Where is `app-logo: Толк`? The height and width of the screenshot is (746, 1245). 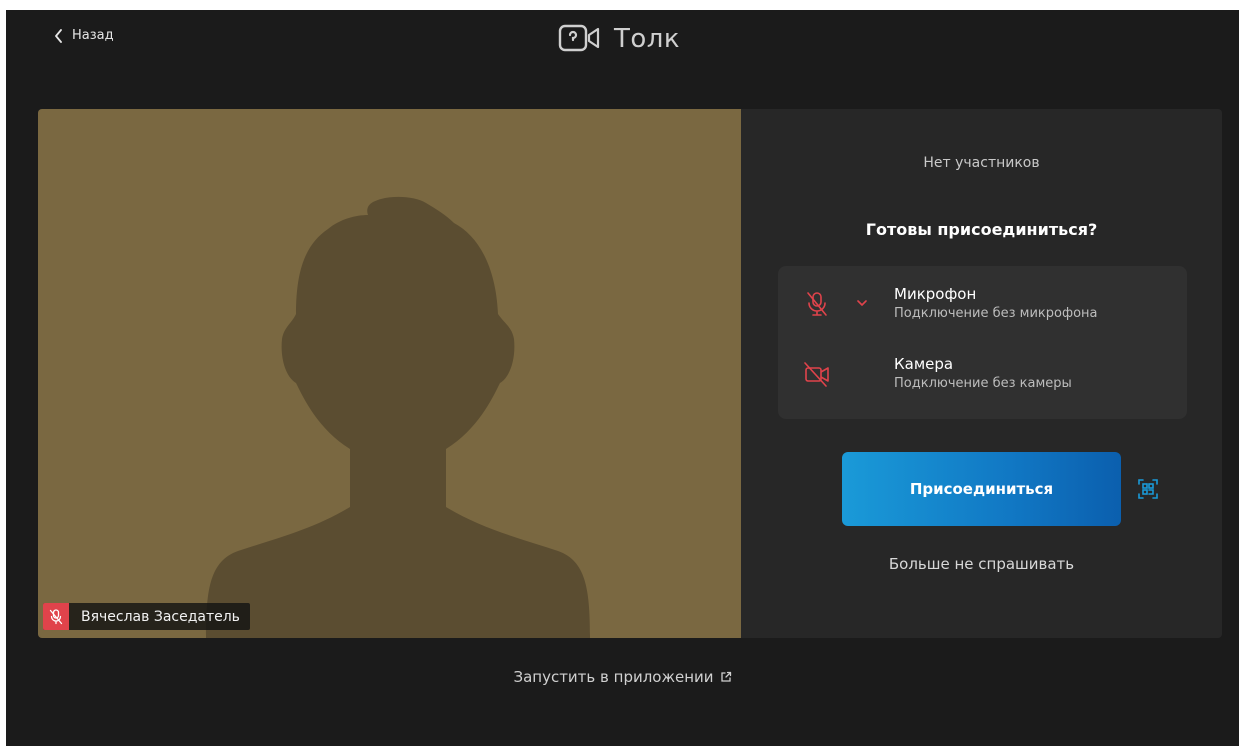
app-logo: Толк is located at coordinates (619, 39).